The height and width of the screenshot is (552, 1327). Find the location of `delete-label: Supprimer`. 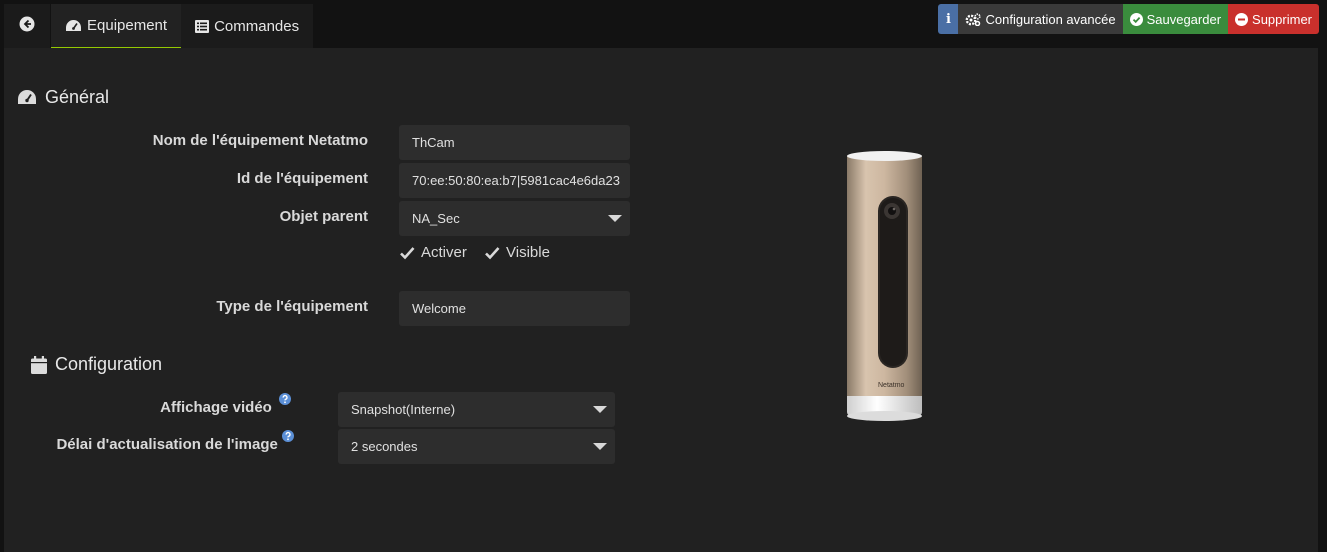

delete-label: Supprimer is located at coordinates (1282, 19).